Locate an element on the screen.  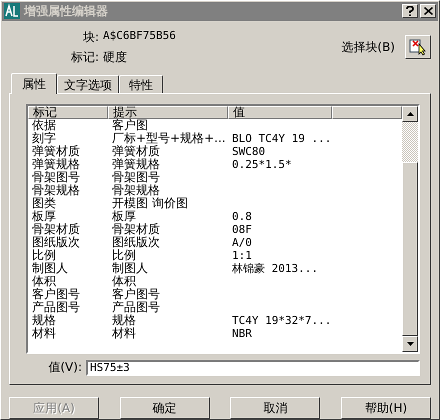
select-block-label: 选择块(B) is located at coordinates (368, 47).